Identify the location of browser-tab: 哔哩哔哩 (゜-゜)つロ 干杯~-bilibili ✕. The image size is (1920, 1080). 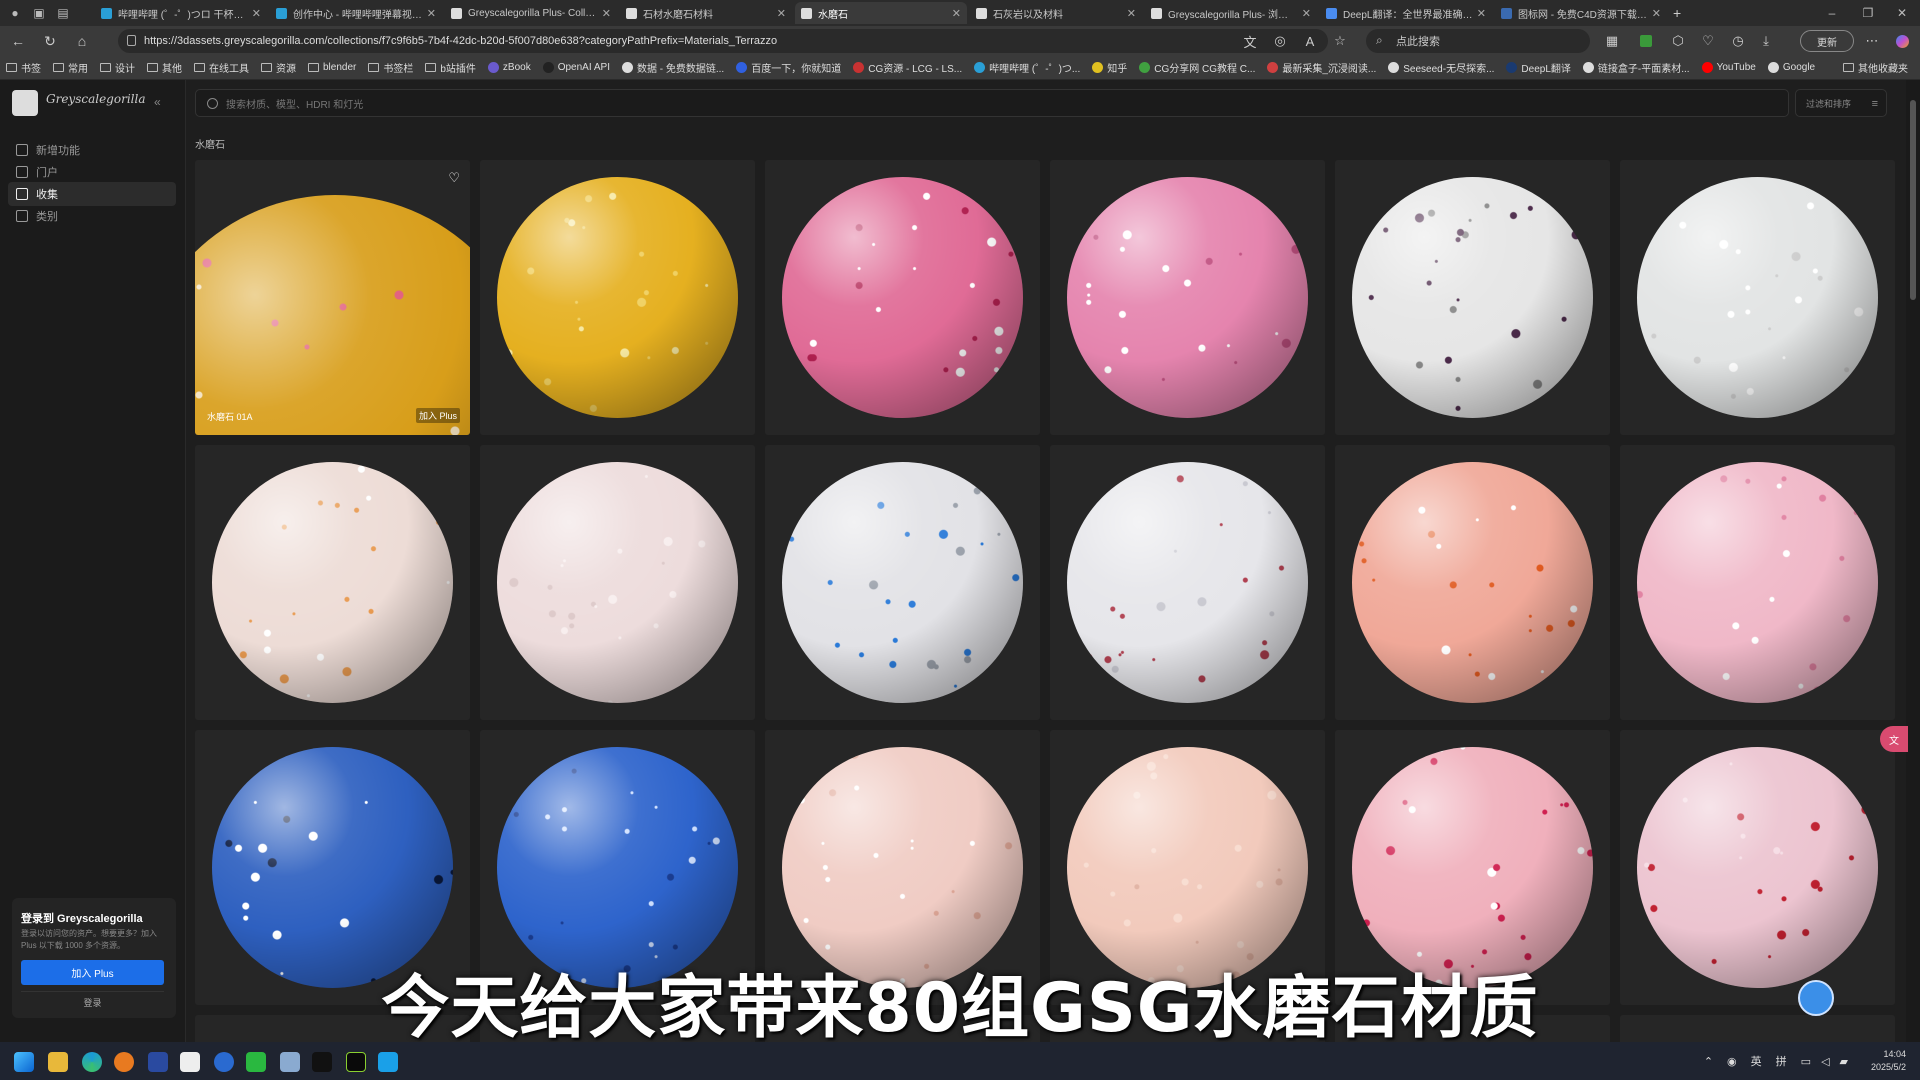
(181, 13).